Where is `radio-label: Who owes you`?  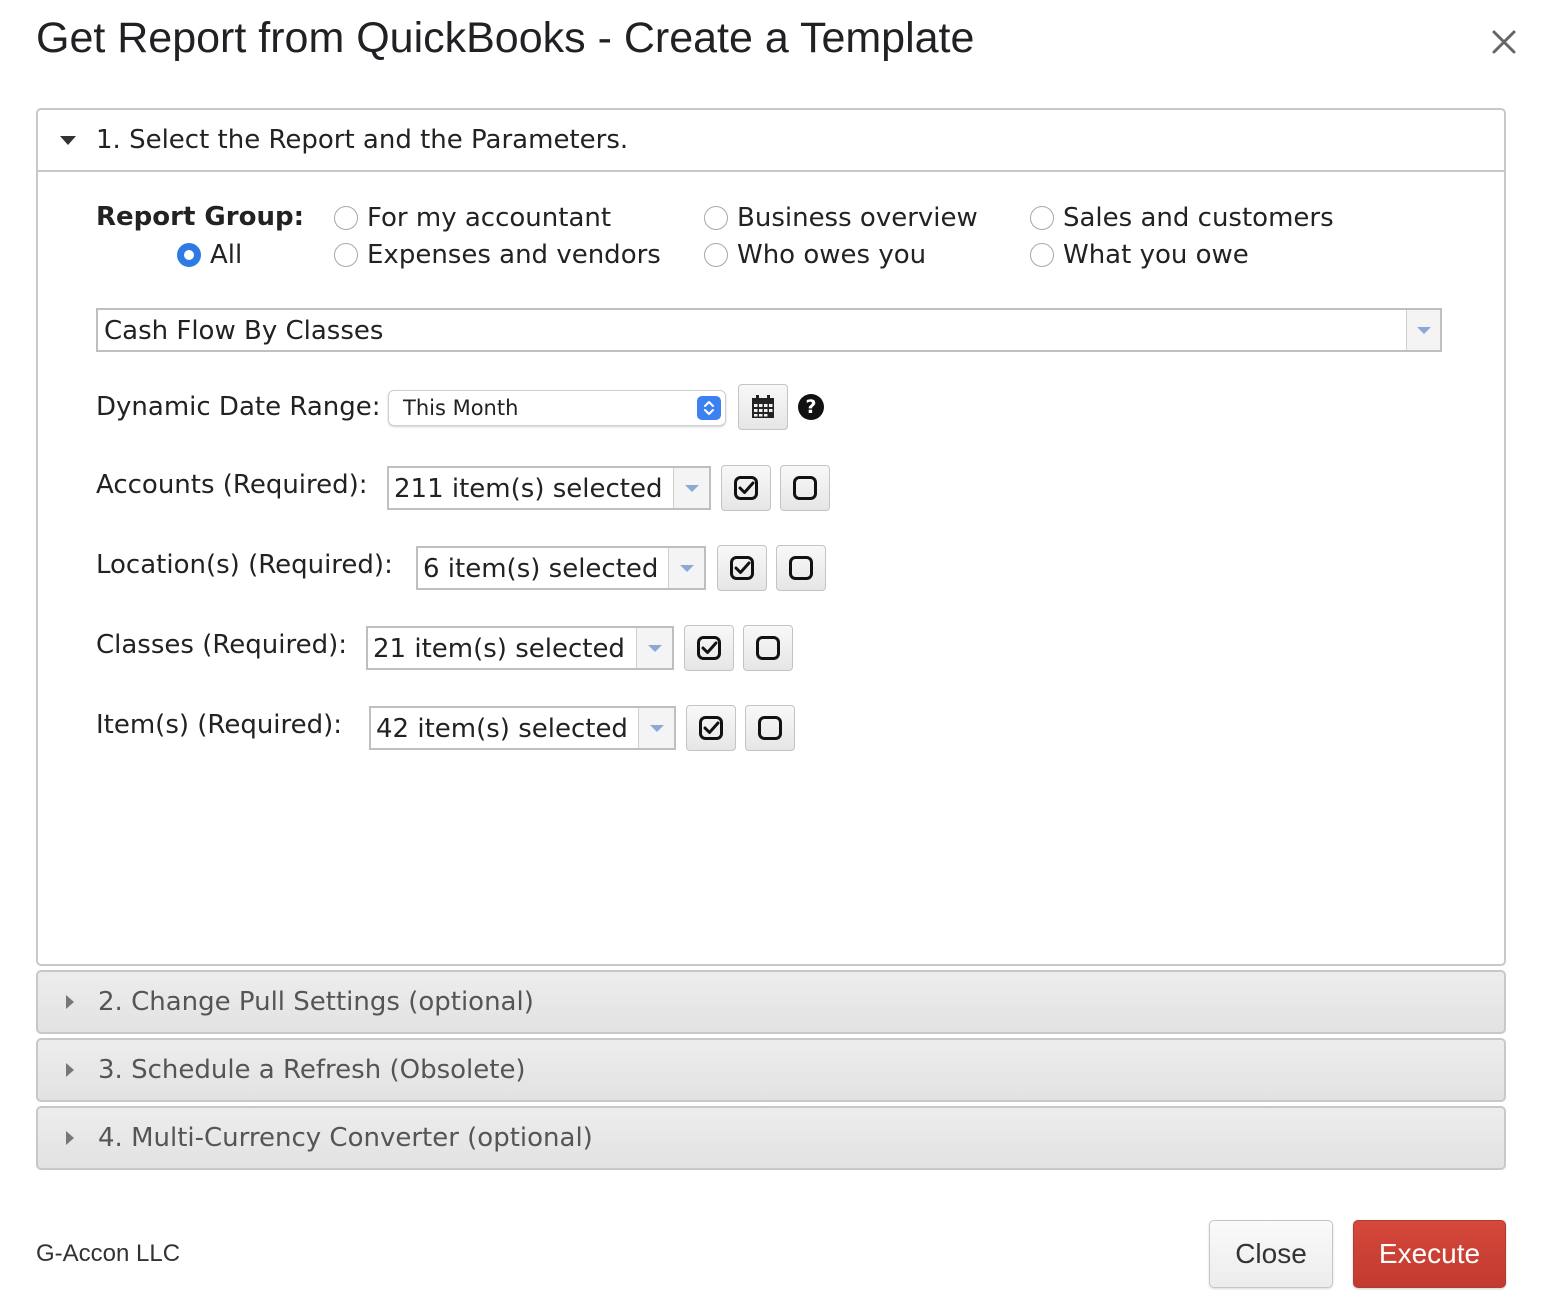 radio-label: Who owes you is located at coordinates (832, 255).